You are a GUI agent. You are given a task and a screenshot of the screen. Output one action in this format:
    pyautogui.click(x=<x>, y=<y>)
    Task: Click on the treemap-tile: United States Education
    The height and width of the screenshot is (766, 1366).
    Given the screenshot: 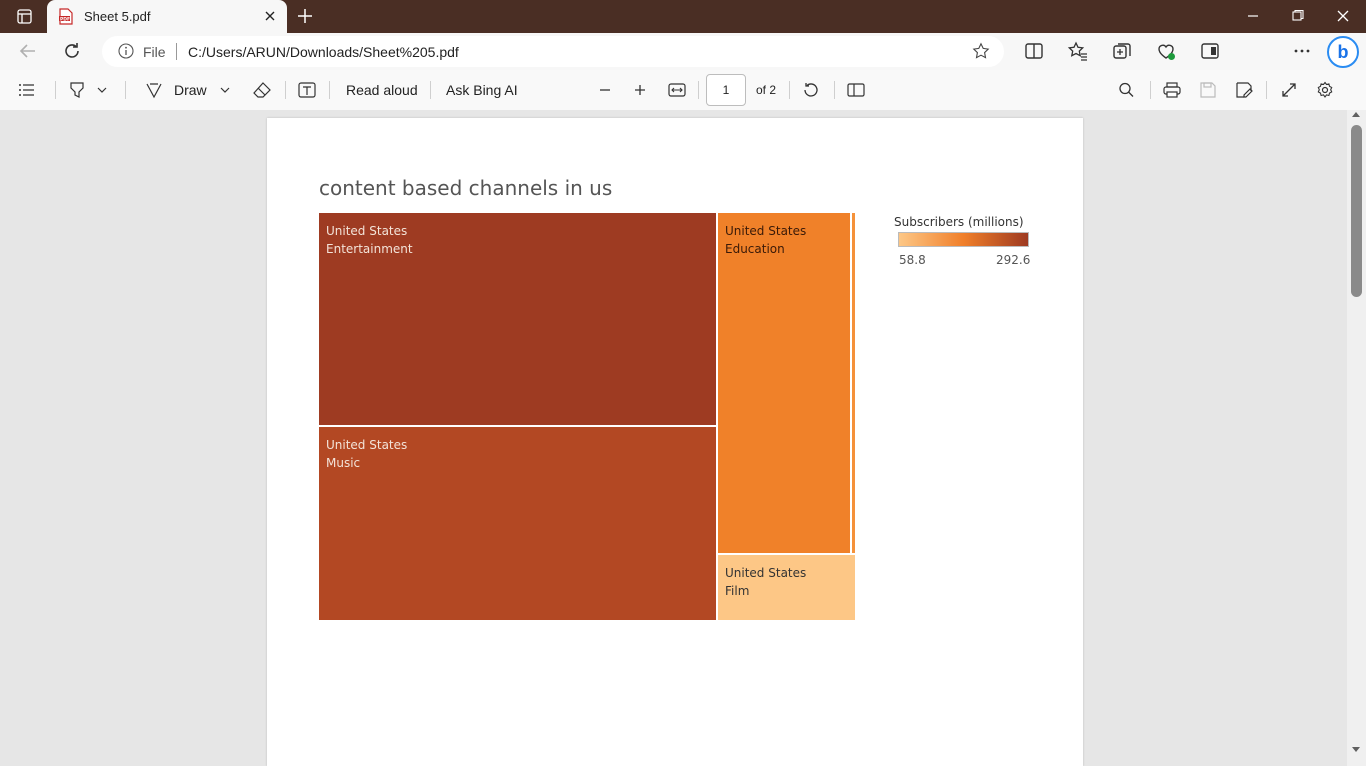 What is the action you would take?
    pyautogui.click(x=784, y=383)
    